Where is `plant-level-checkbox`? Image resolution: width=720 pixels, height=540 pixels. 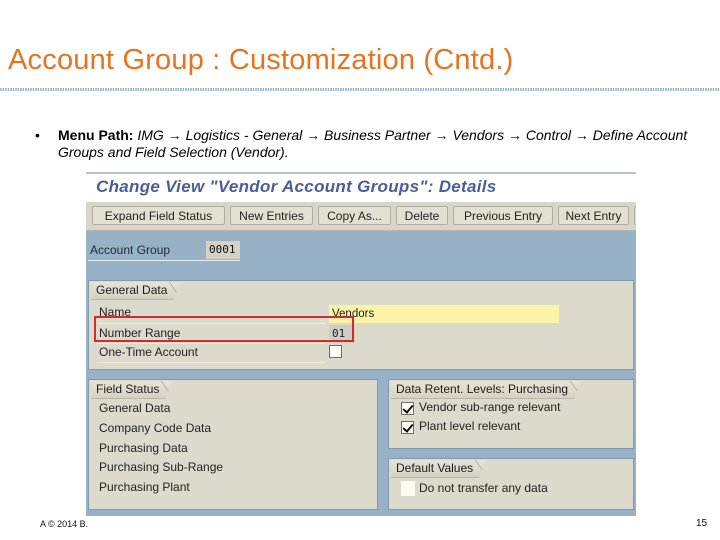 plant-level-checkbox is located at coordinates (407, 427).